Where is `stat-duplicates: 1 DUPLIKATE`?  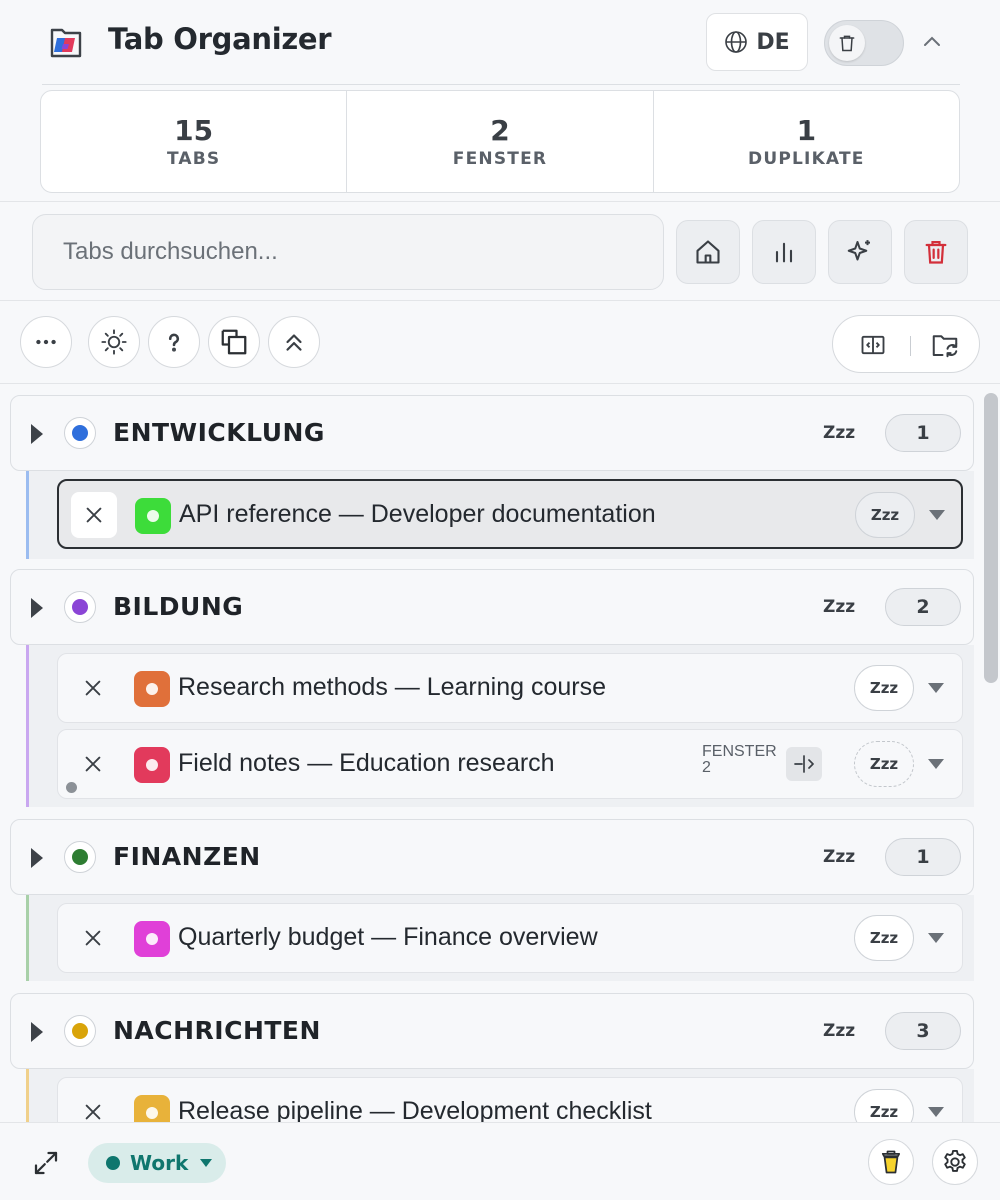
stat-duplicates: 1 DUPLIKATE is located at coordinates (806, 141).